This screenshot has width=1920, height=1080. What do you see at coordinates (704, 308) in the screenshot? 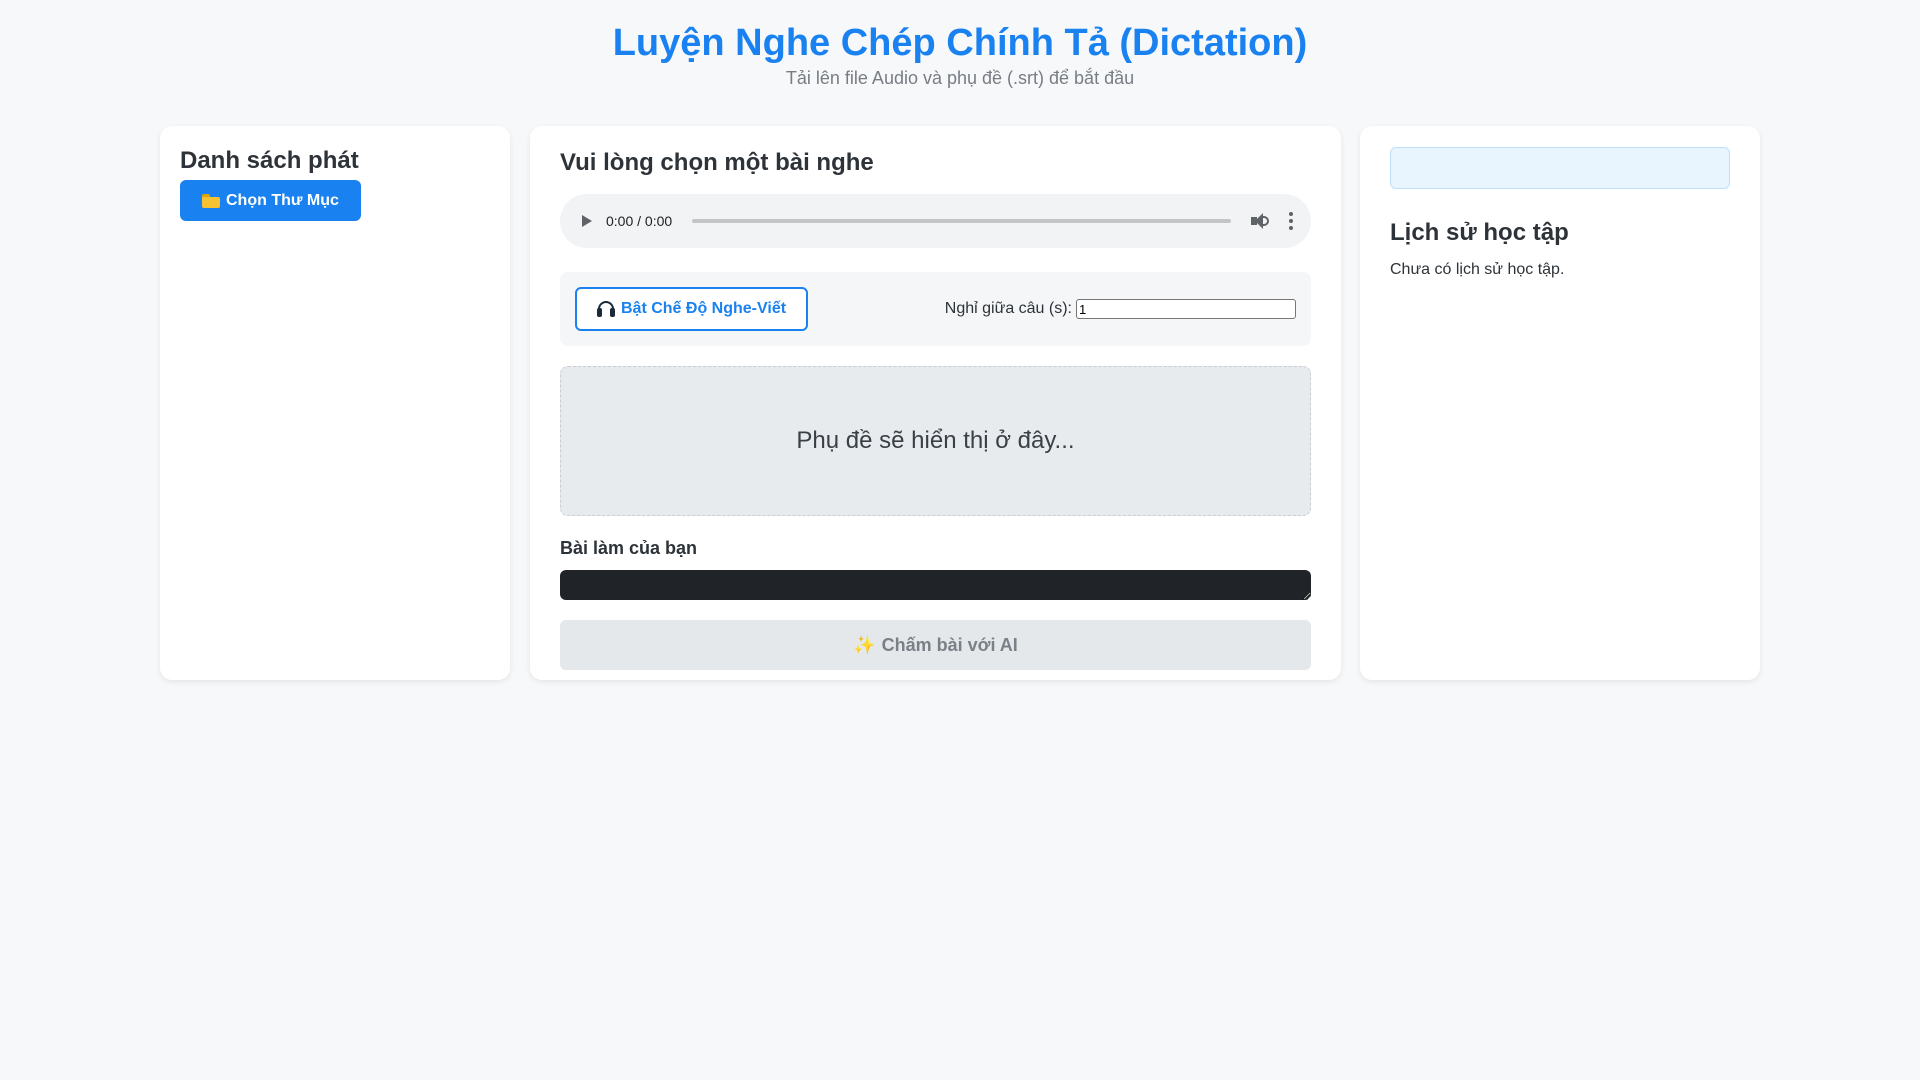
I see `dictation-mode-label: Bật Chế Độ Nghe-Viết` at bounding box center [704, 308].